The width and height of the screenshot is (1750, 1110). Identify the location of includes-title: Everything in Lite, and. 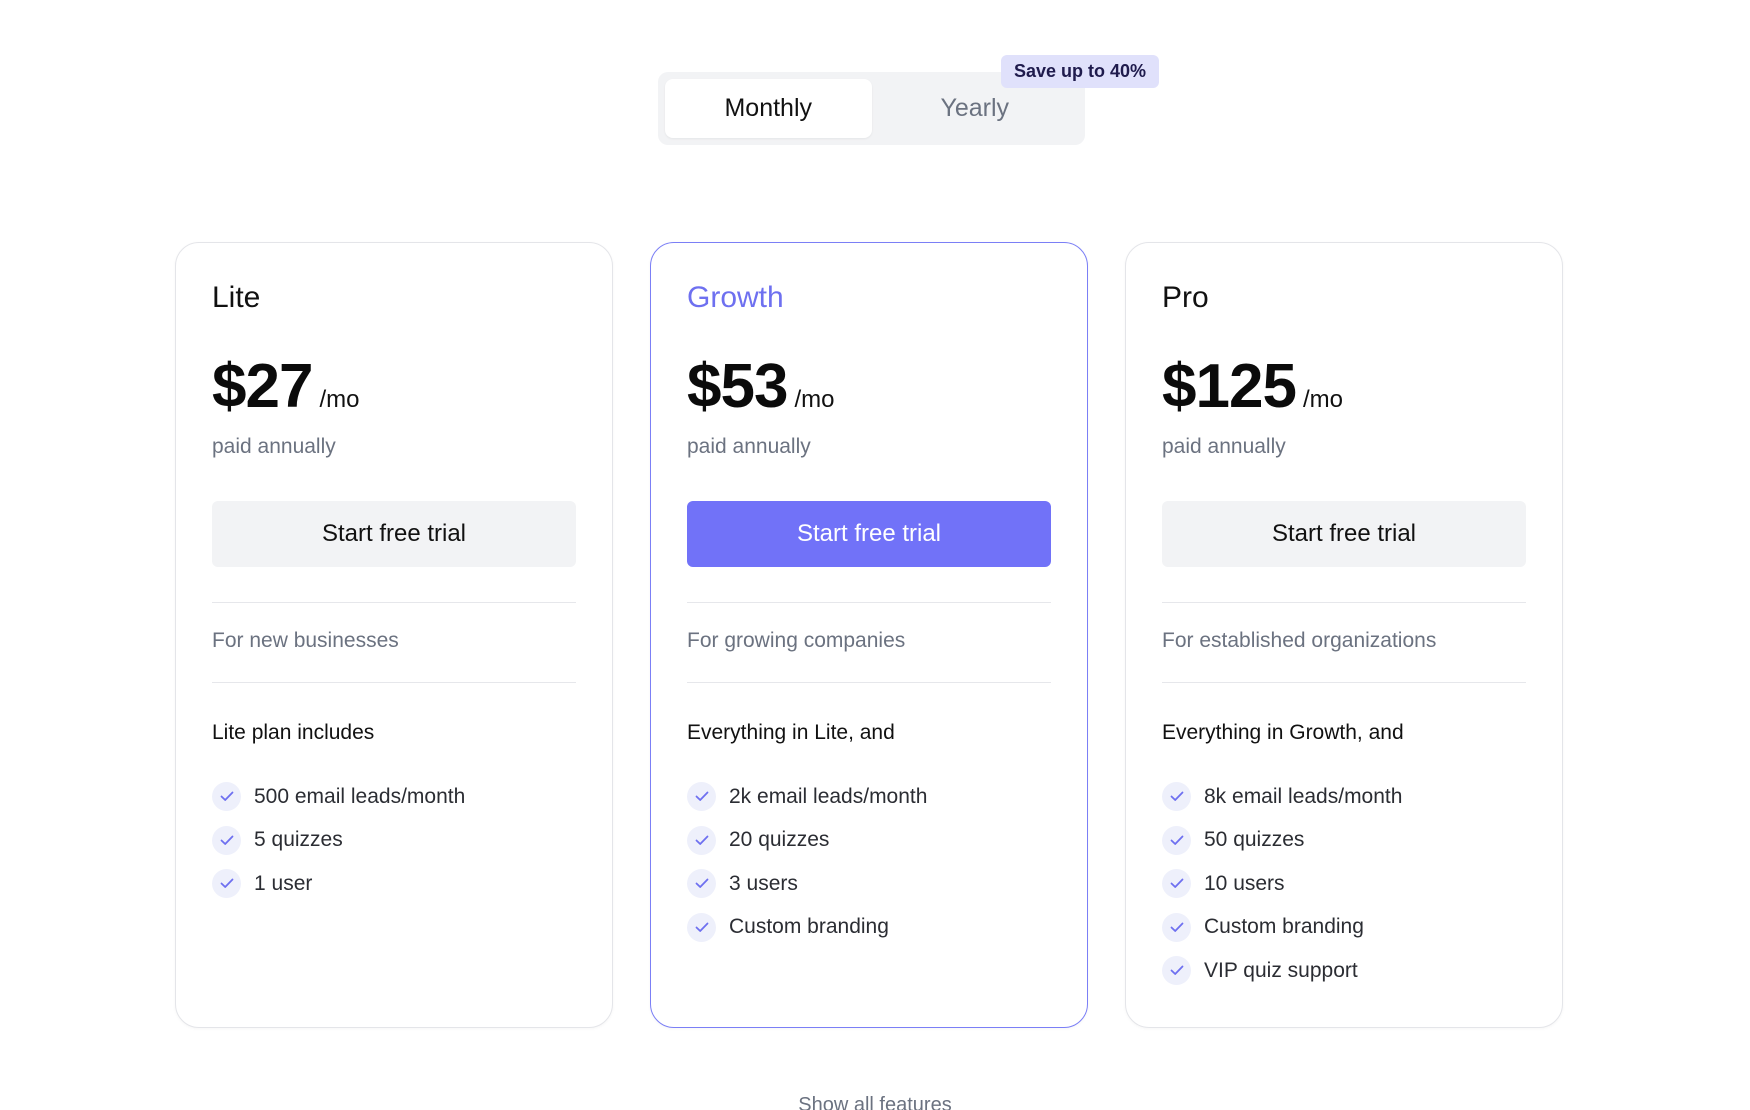
(791, 732).